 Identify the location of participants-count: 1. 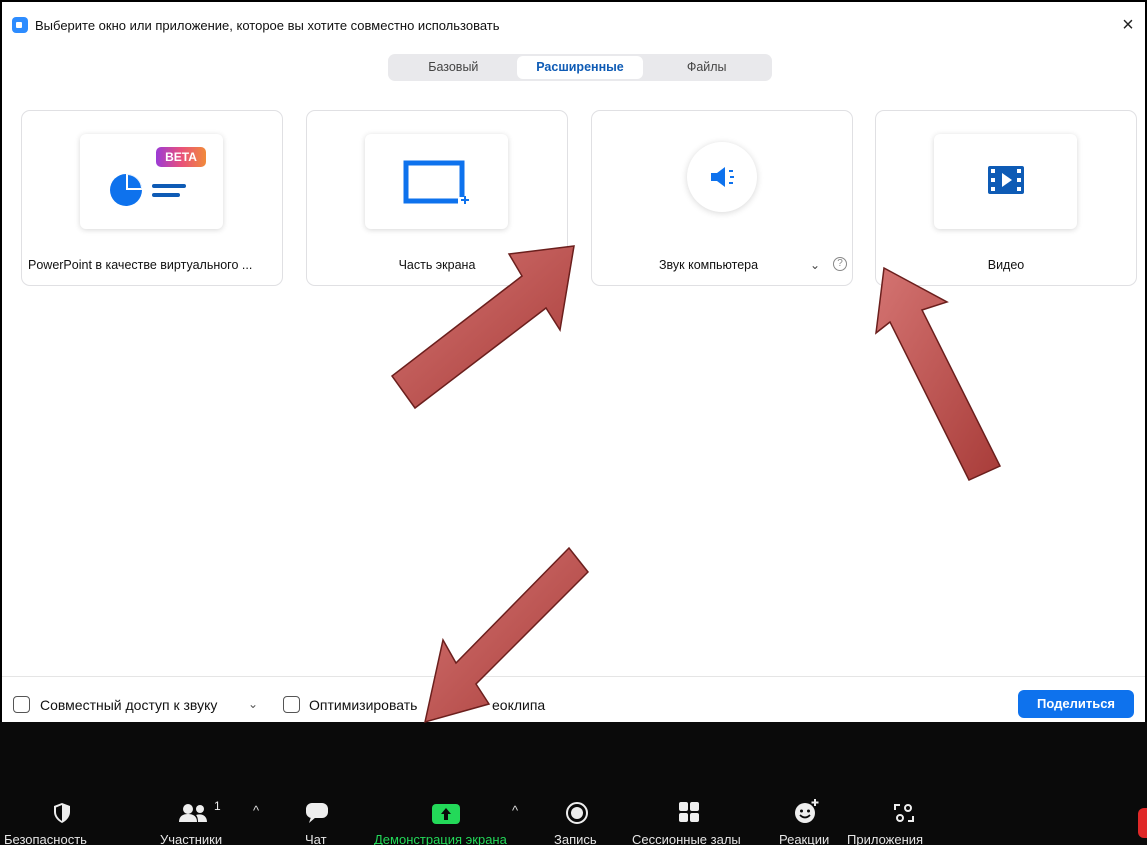
(217, 806).